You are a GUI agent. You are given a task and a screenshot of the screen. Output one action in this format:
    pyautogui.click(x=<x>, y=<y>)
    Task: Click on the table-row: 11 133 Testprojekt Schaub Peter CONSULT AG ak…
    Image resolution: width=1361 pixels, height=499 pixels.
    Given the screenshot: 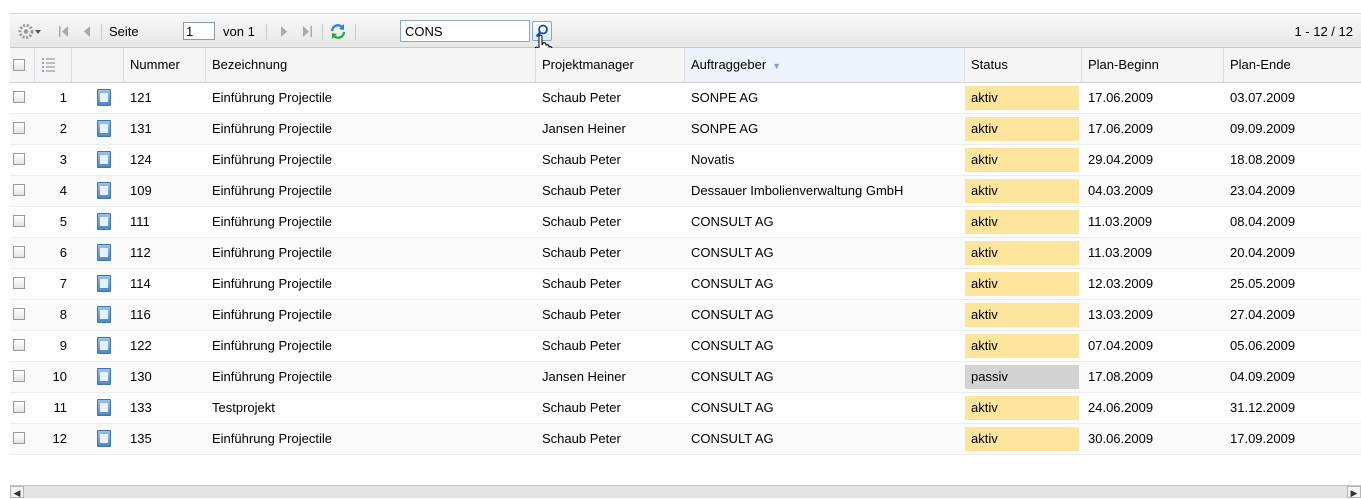 What is the action you would take?
    pyautogui.click(x=685, y=408)
    